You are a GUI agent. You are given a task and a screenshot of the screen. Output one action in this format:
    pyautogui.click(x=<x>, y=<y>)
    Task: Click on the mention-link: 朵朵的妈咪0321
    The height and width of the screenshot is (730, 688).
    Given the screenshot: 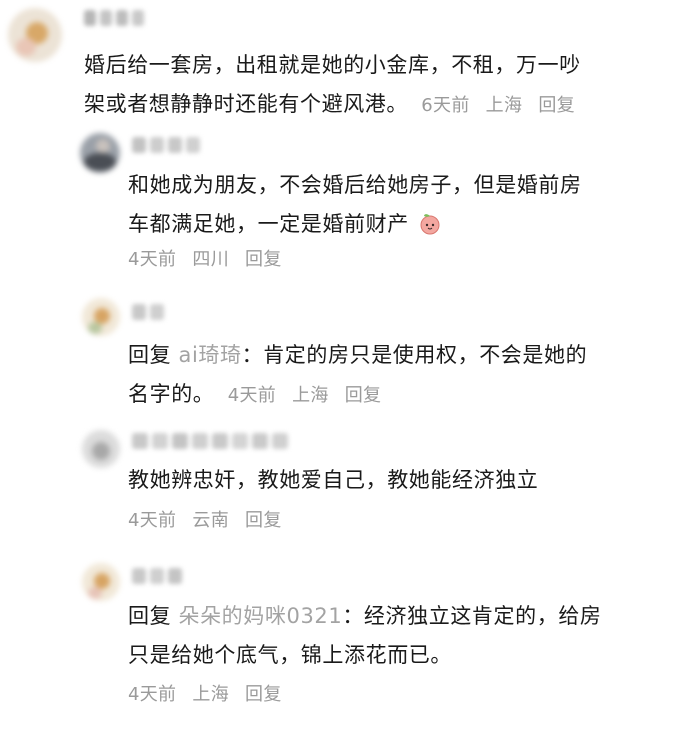 What is the action you would take?
    pyautogui.click(x=260, y=616)
    